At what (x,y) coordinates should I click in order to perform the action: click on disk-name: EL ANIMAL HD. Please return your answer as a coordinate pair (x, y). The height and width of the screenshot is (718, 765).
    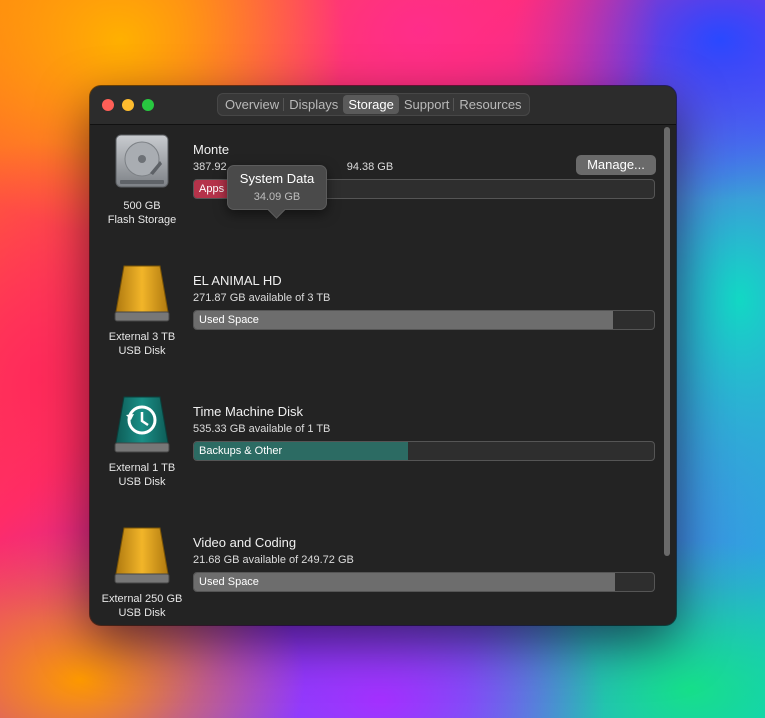
    Looking at the image, I should click on (237, 280).